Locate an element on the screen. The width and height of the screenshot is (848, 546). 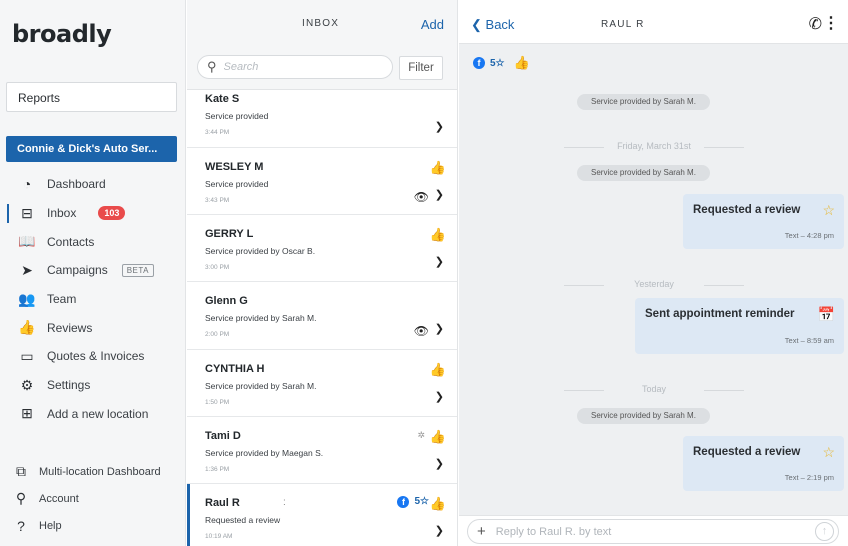
sidebar-item-inbox: ⊟ Inbox 103 is located at coordinates (93, 213).